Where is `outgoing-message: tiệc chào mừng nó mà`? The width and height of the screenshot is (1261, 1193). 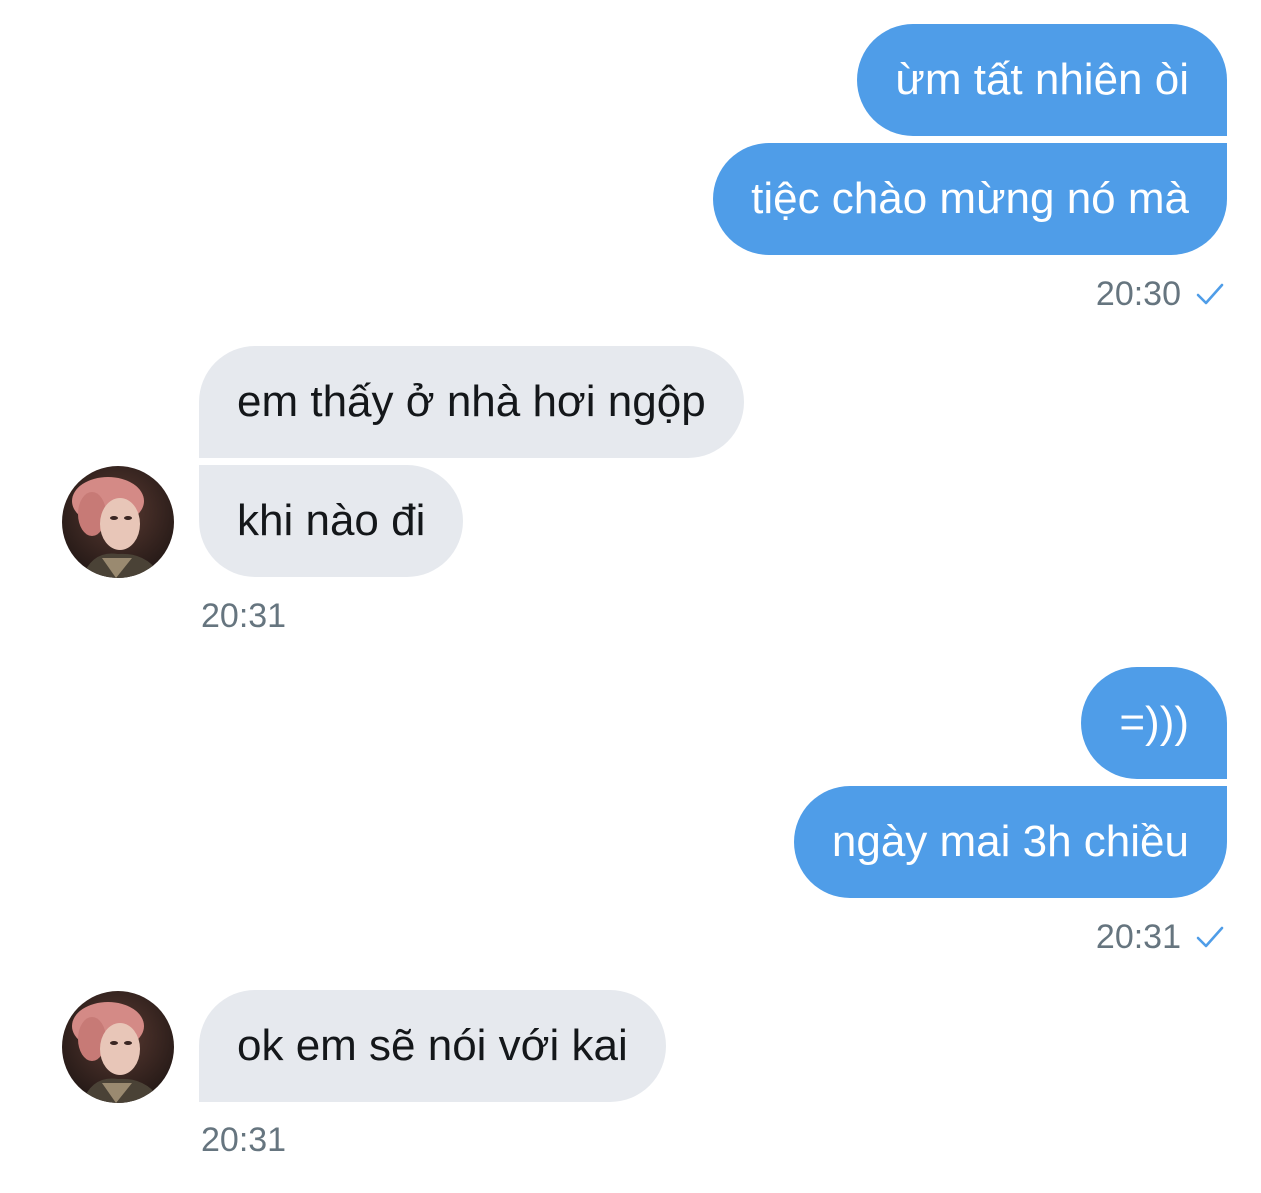 outgoing-message: tiệc chào mừng nó mà is located at coordinates (970, 199).